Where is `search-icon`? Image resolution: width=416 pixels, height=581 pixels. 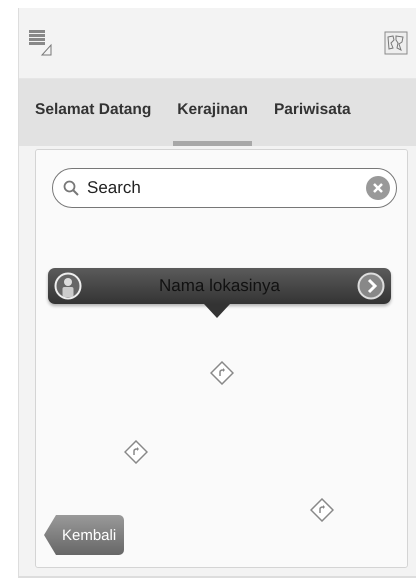
search-icon is located at coordinates (71, 188).